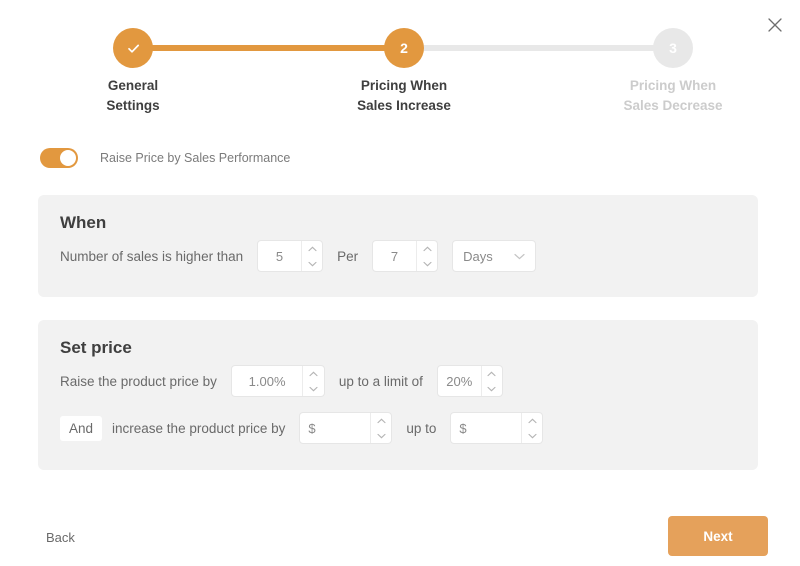 The width and height of the screenshot is (800, 566). I want to click on when-text-per: Per, so click(348, 256).